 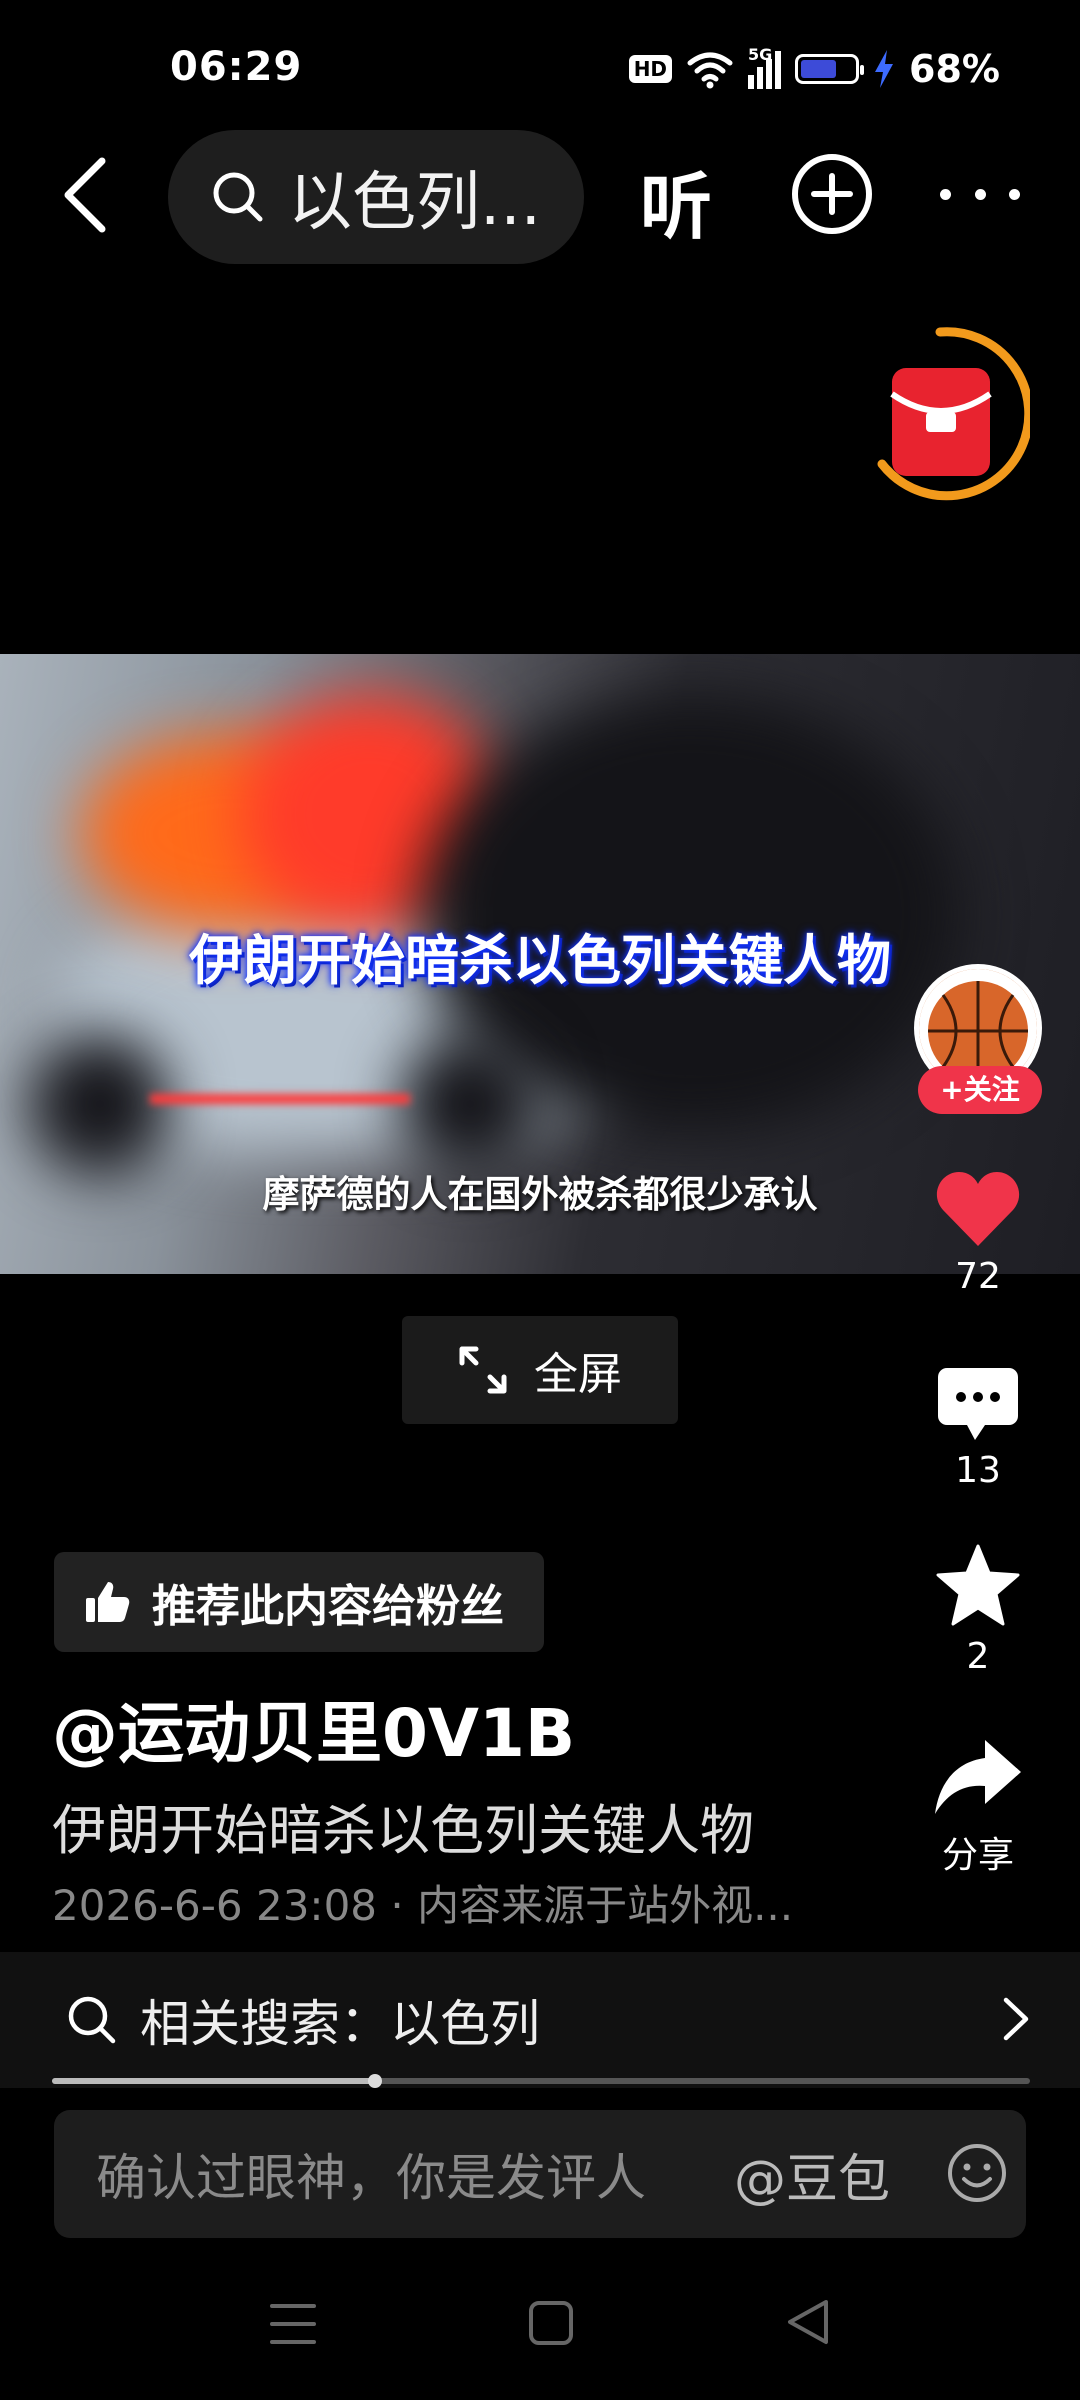 I want to click on red-packet-button, so click(x=952, y=414).